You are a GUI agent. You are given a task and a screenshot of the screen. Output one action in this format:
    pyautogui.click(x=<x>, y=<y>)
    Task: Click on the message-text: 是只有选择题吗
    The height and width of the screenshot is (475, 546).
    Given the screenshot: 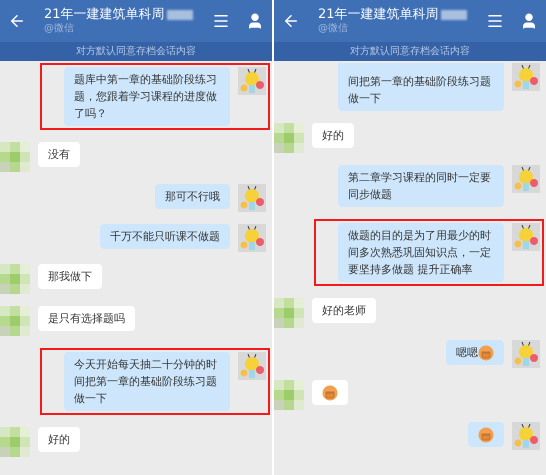 What is the action you would take?
    pyautogui.click(x=86, y=318)
    